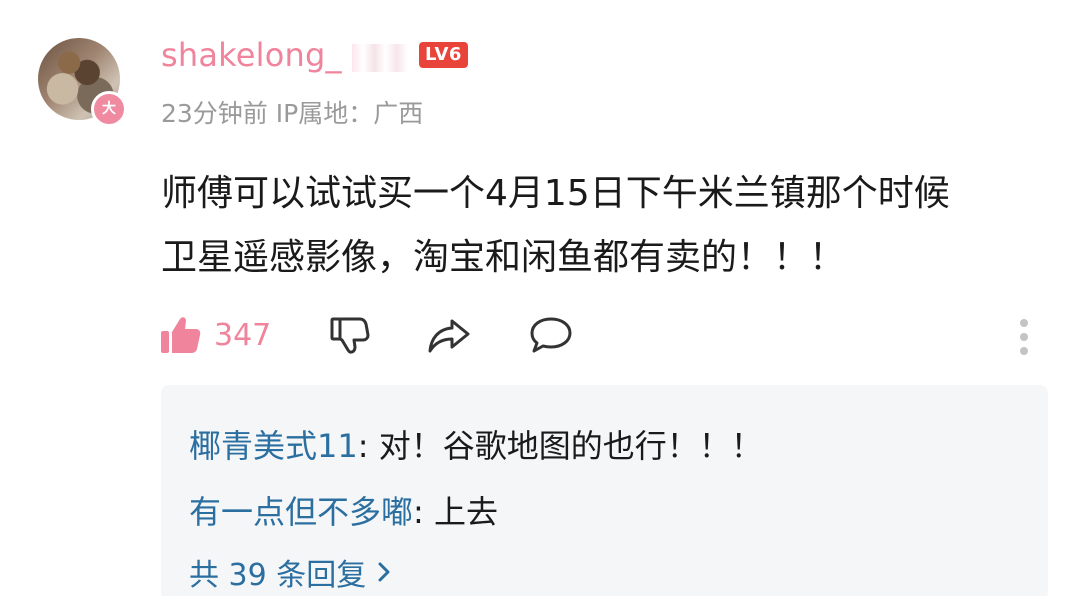 This screenshot has width=1080, height=596. Describe the element at coordinates (349, 113) in the screenshot. I see `ip-location: IP属地：广西` at that location.